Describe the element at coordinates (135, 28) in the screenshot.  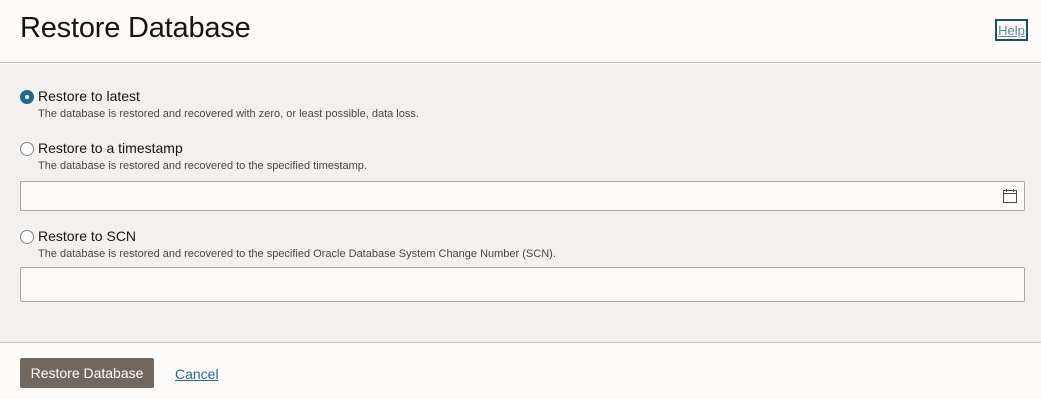
I see `page-title: Restore Database` at that location.